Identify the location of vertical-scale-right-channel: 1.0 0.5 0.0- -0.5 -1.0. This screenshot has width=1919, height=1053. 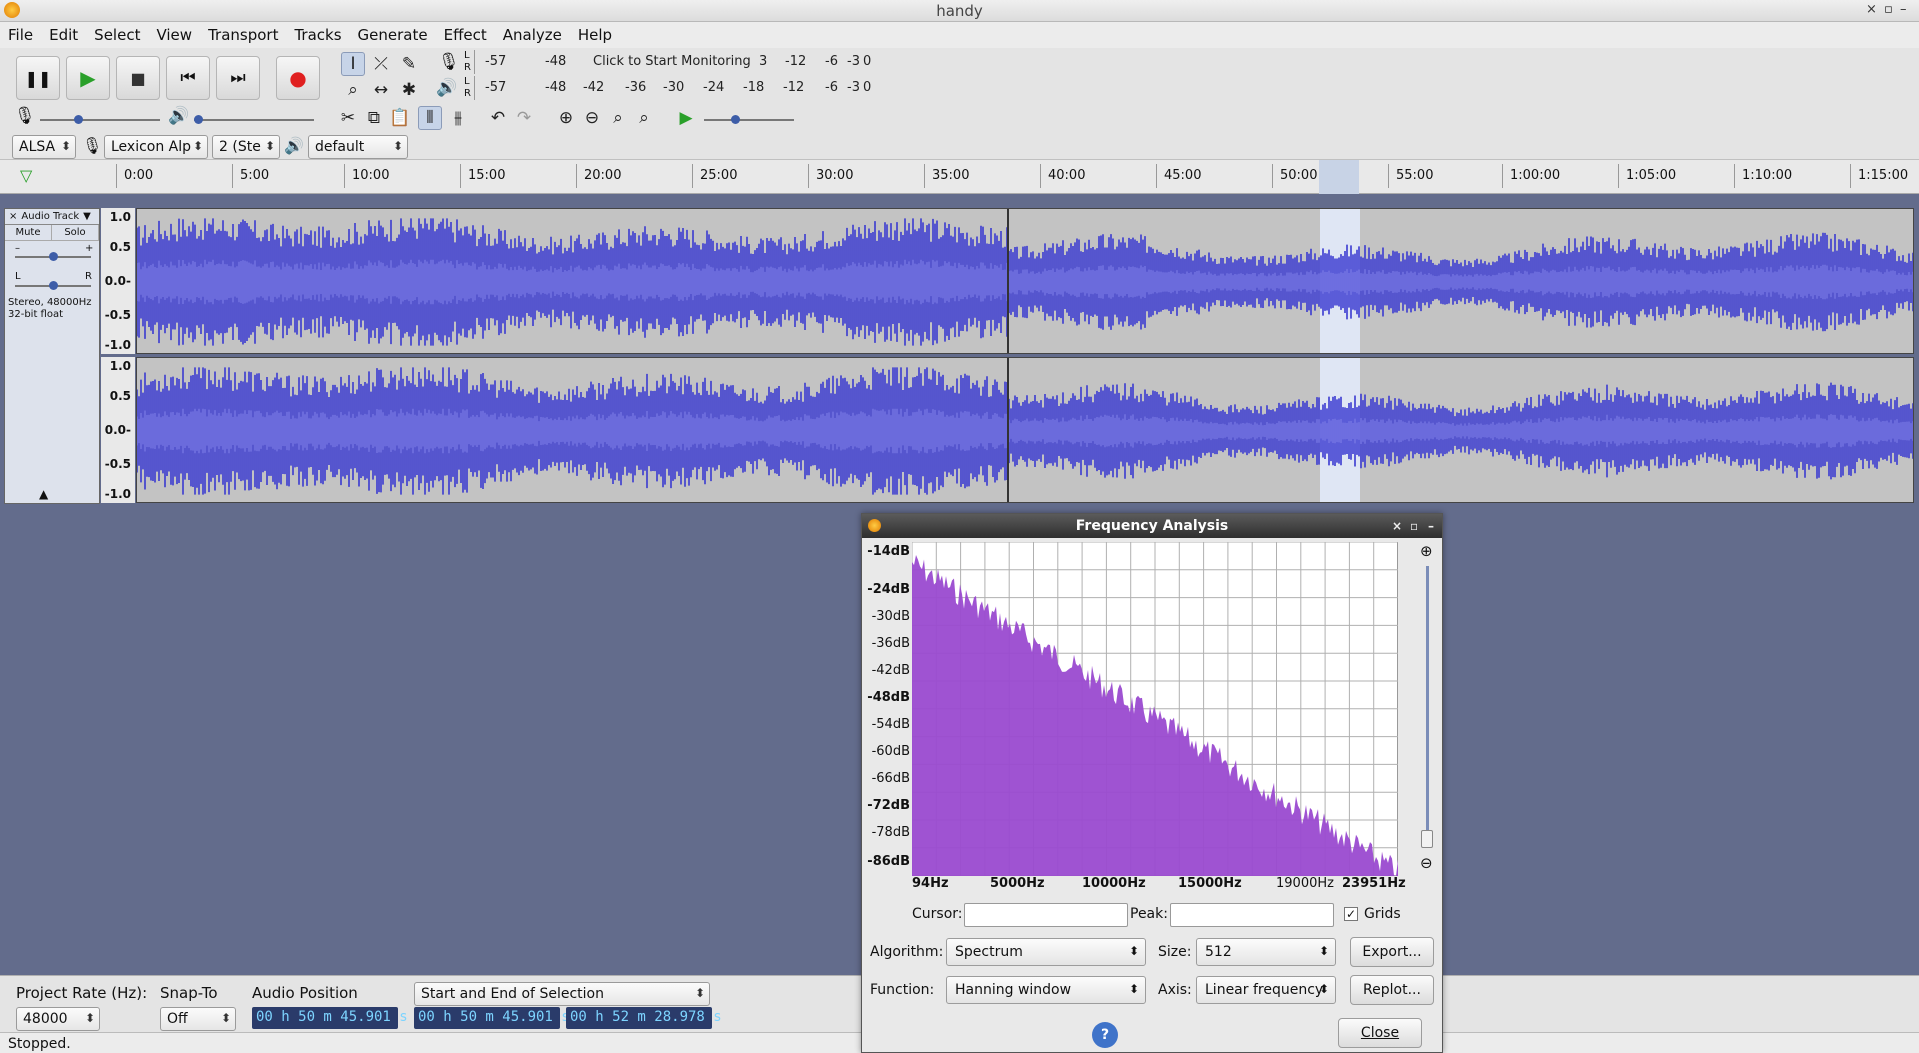
(118, 430).